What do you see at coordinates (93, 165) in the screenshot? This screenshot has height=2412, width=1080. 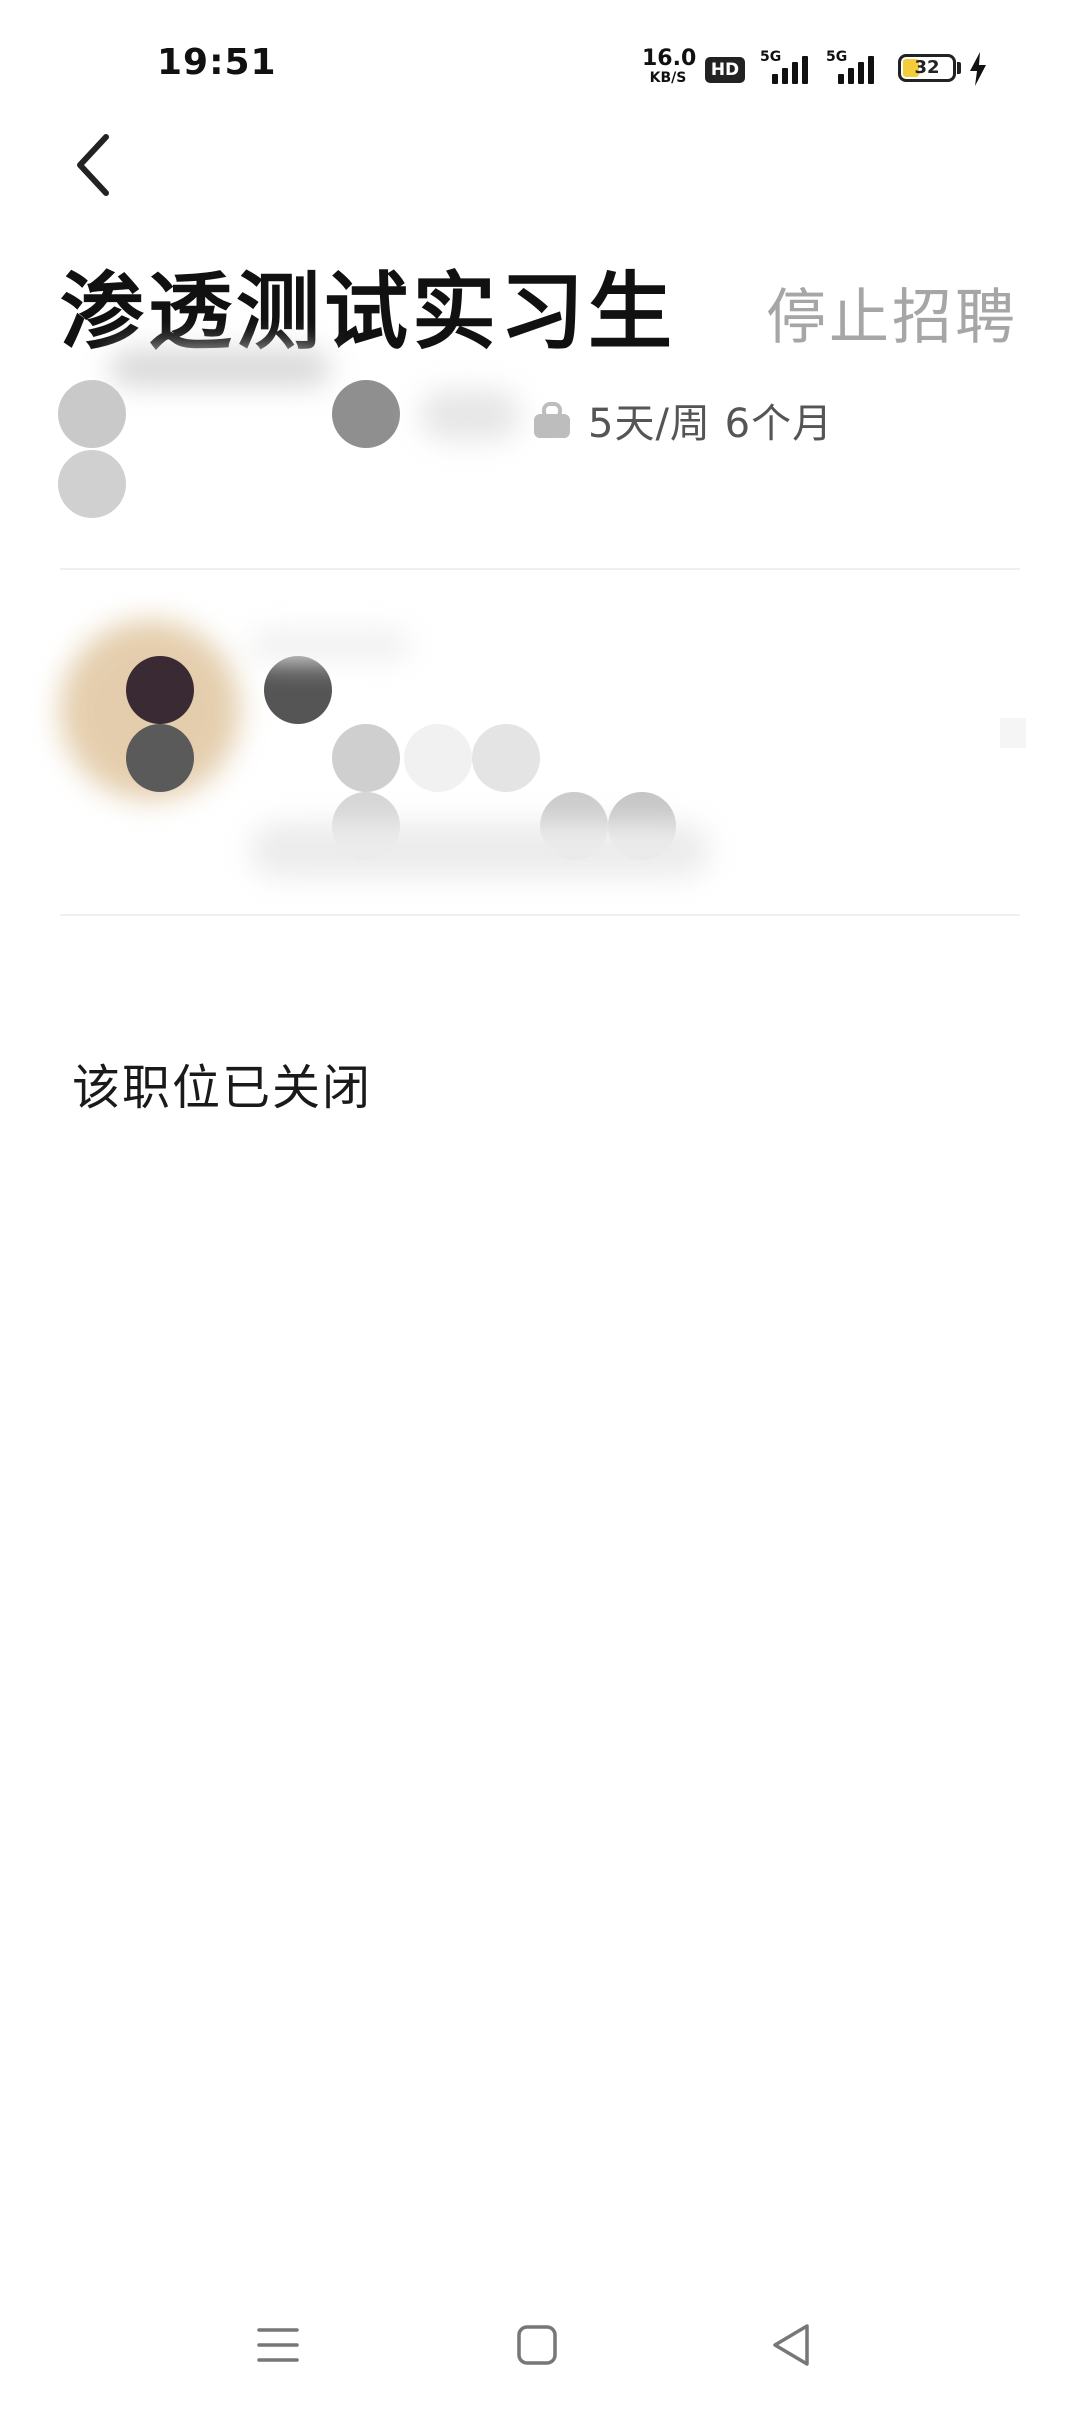 I see `chevron-left-icon` at bounding box center [93, 165].